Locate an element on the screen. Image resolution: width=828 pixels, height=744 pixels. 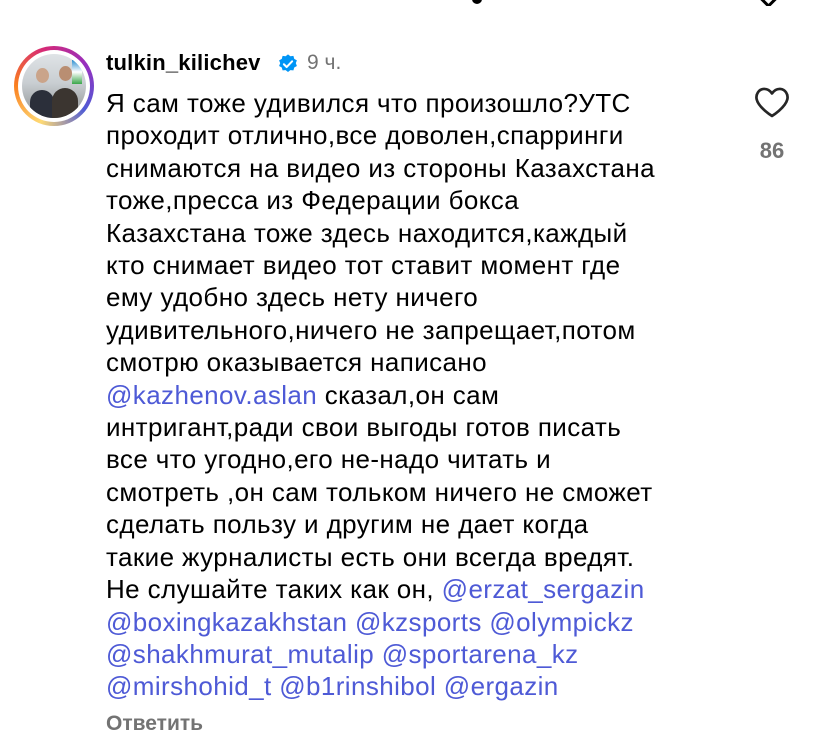
comment-line: ему удобно здесь нету ничего is located at coordinates (426, 297).